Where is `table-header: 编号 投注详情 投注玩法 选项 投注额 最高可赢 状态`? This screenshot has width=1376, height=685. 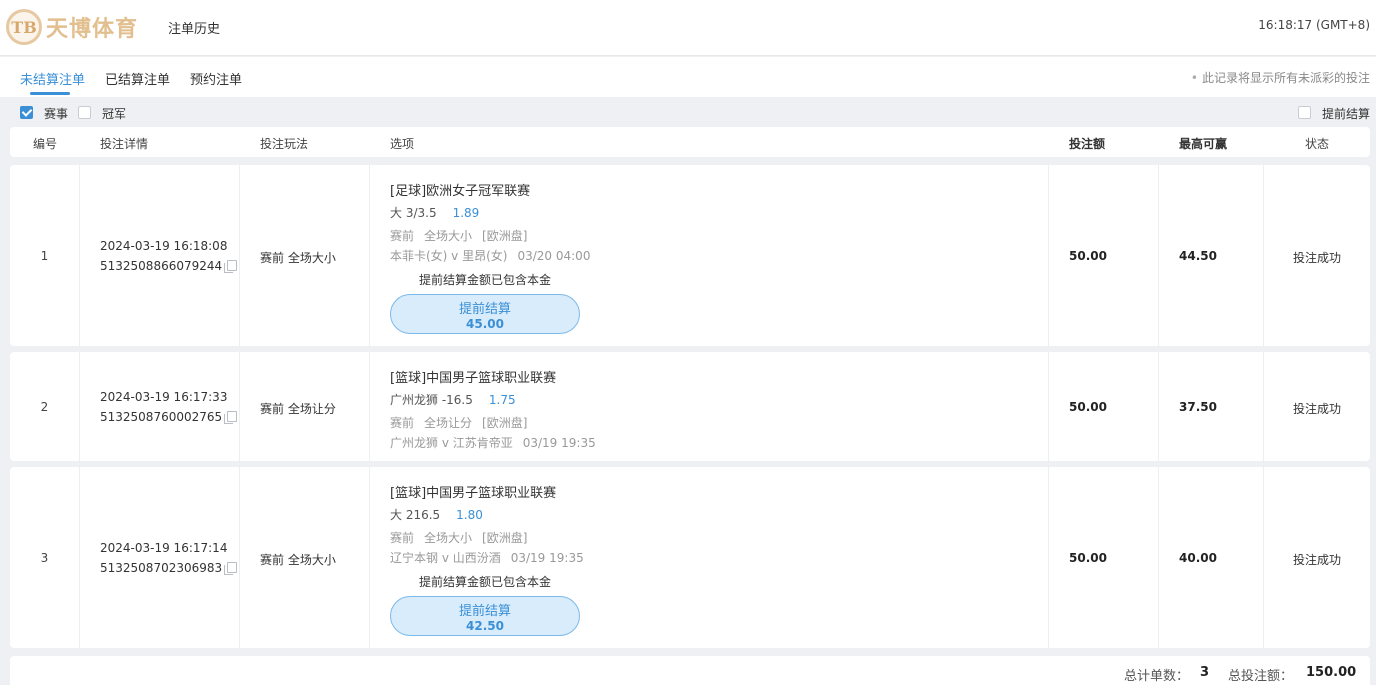 table-header: 编号 投注详情 投注玩法 选项 投注额 最高可赢 状态 is located at coordinates (690, 142).